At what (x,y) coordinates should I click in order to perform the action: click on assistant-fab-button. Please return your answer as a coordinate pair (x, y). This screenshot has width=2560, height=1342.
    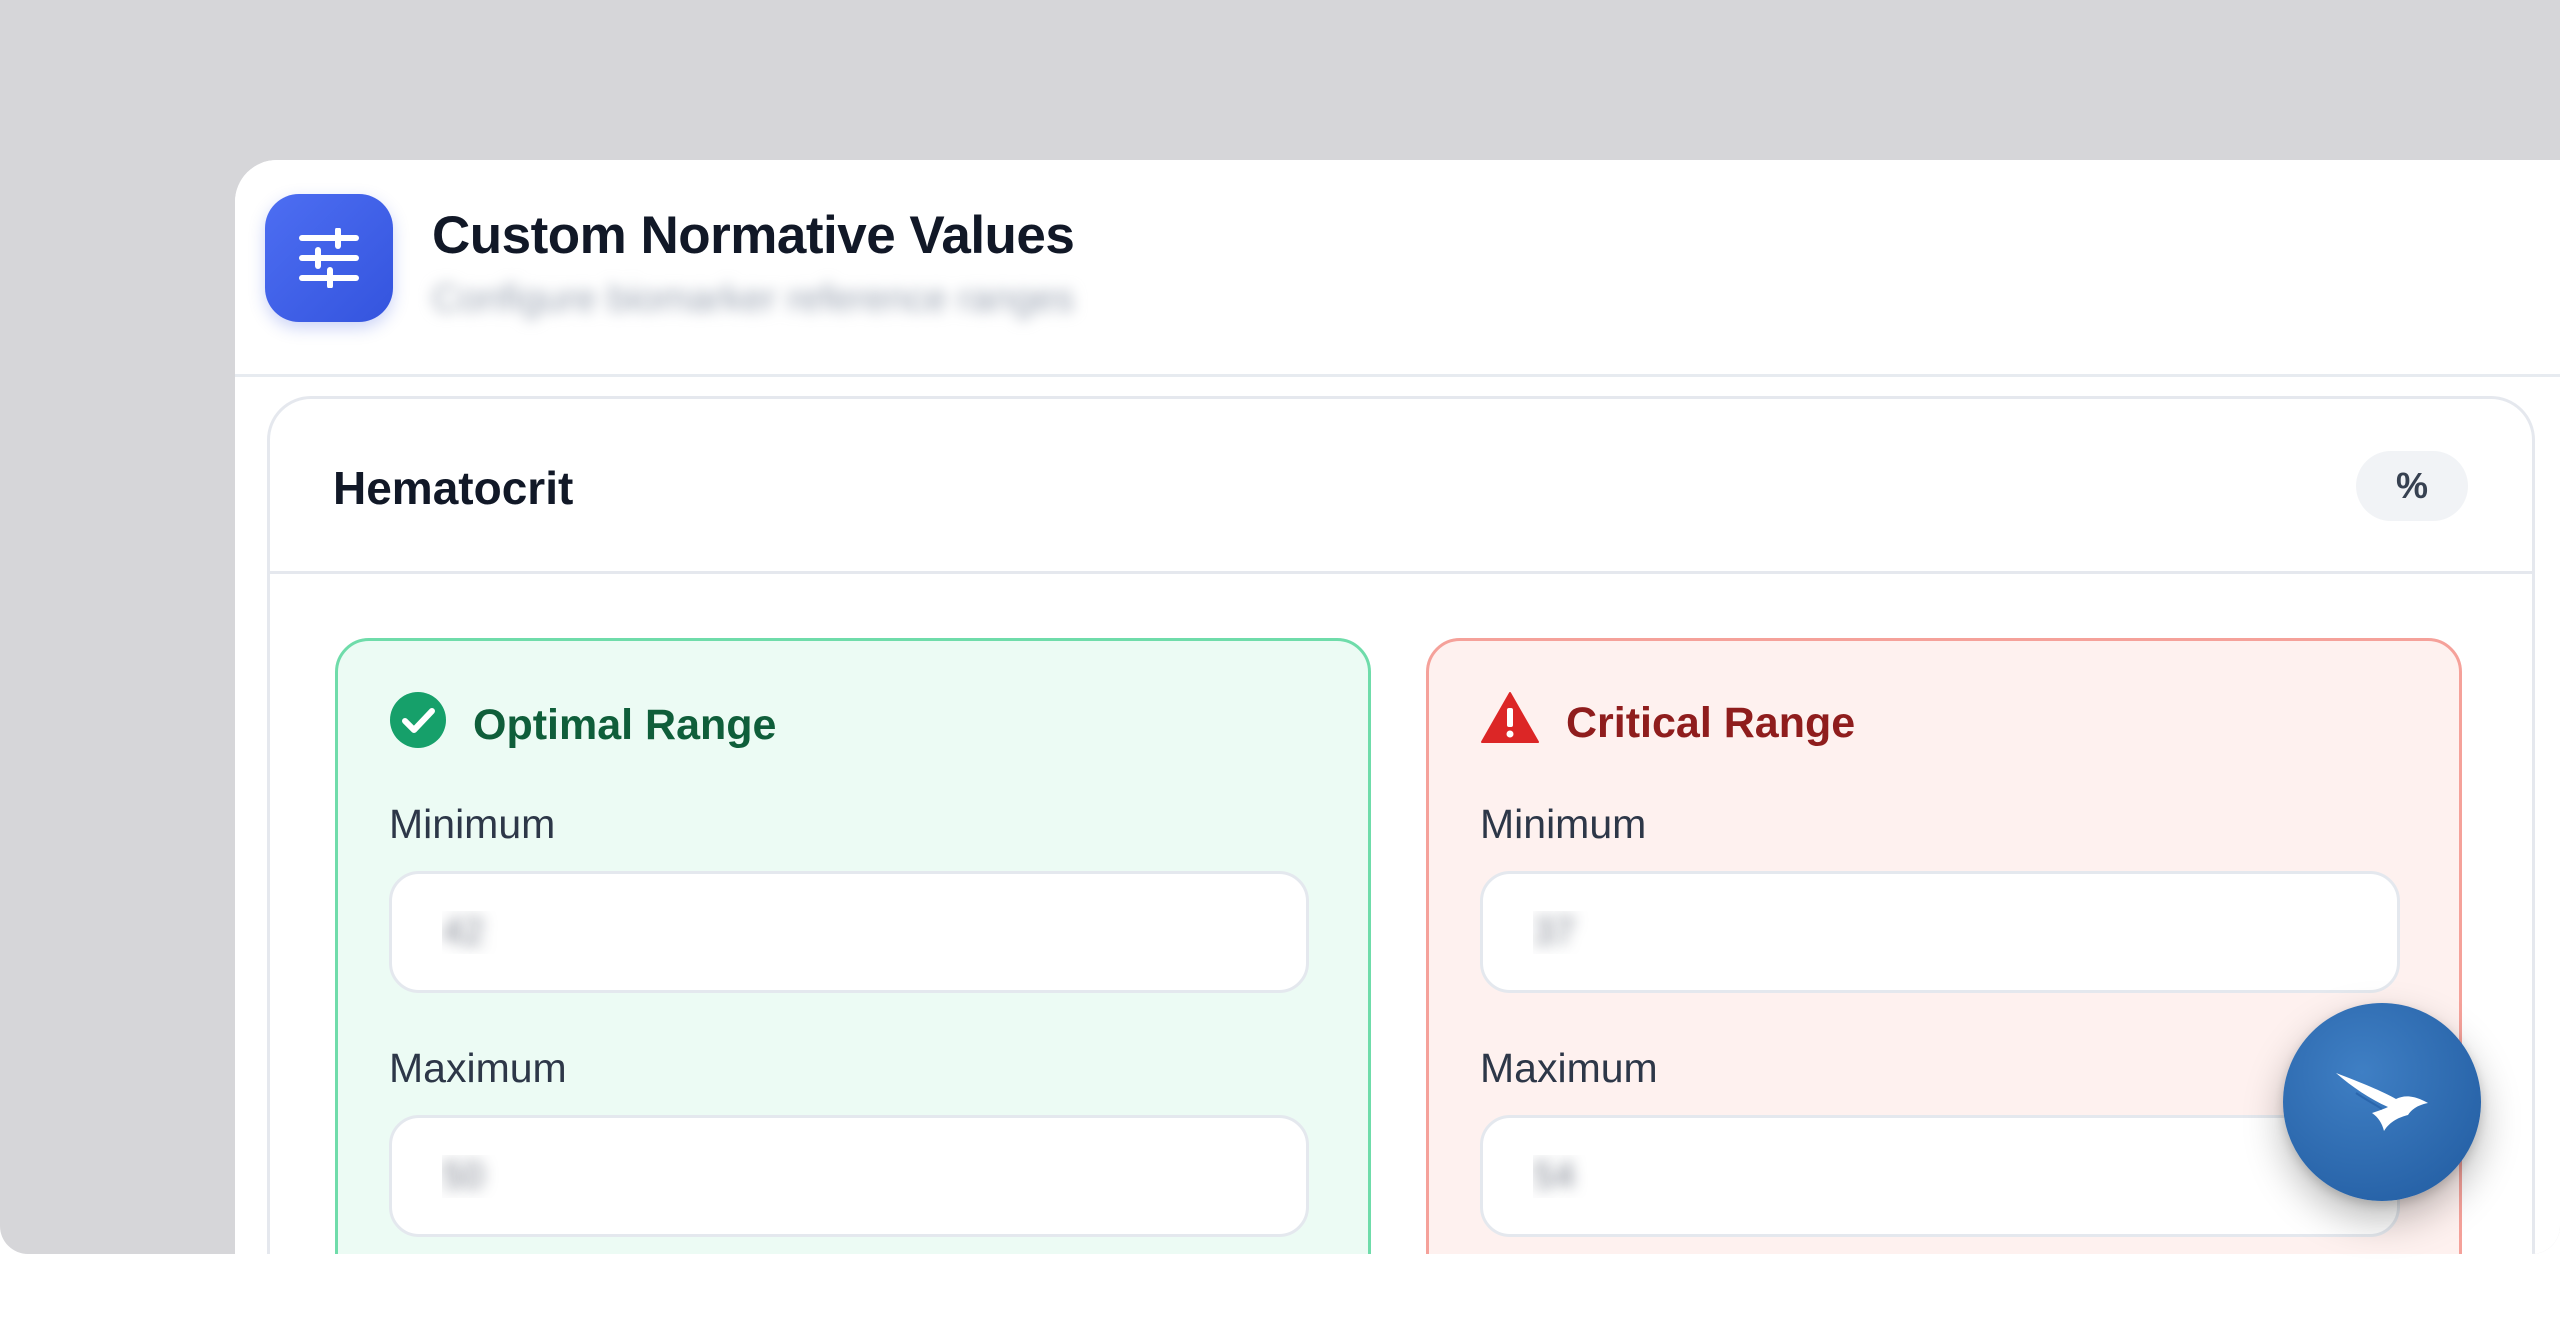
    Looking at the image, I should click on (2382, 1102).